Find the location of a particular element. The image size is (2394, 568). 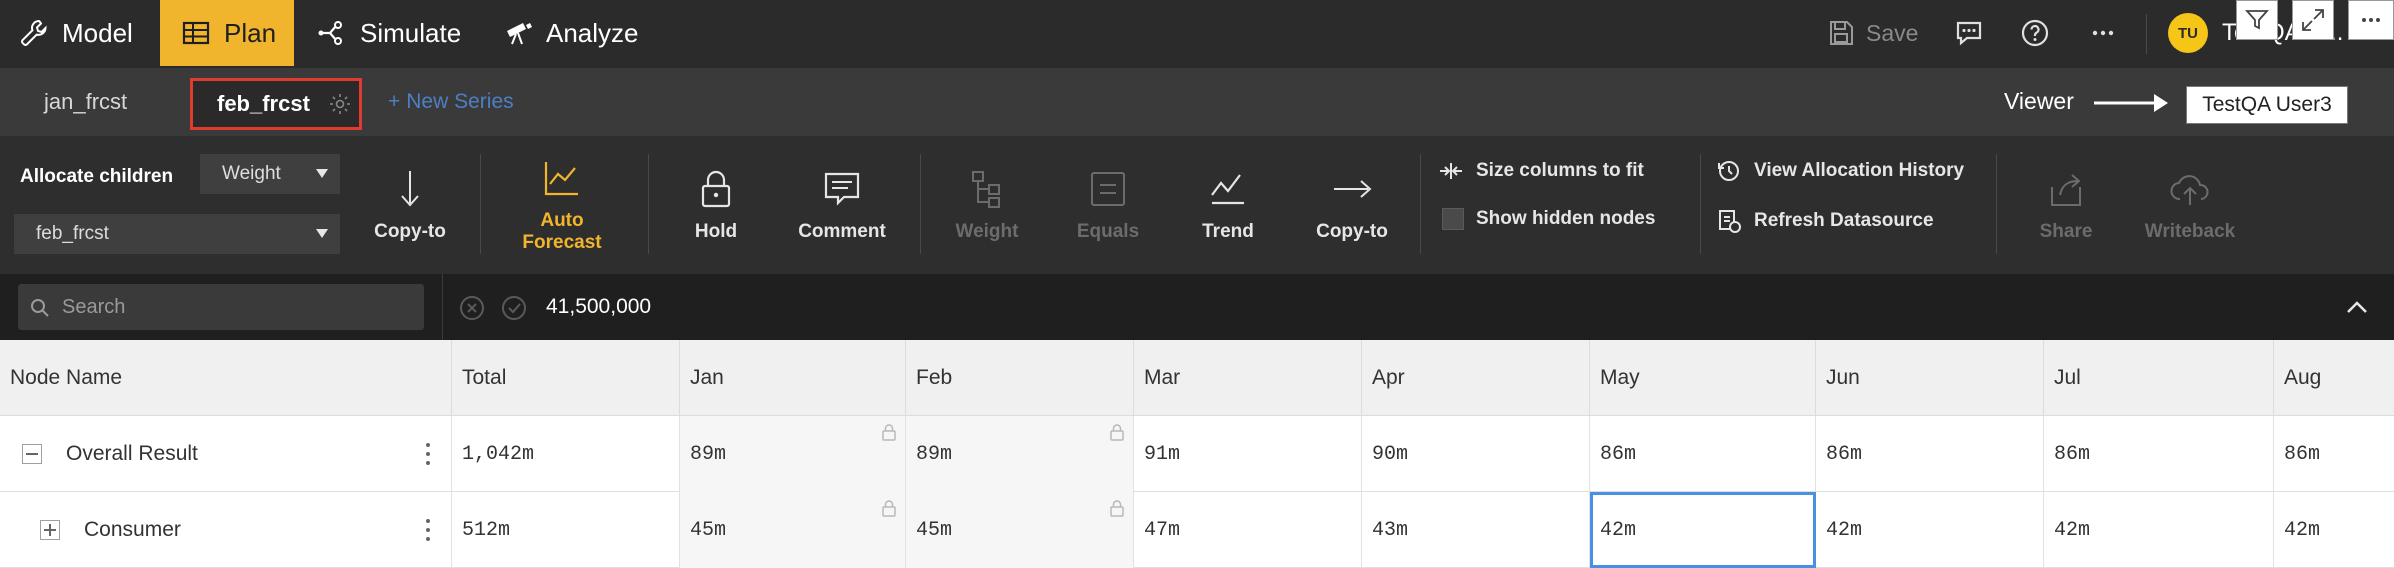

help-icon is located at coordinates (2035, 33).